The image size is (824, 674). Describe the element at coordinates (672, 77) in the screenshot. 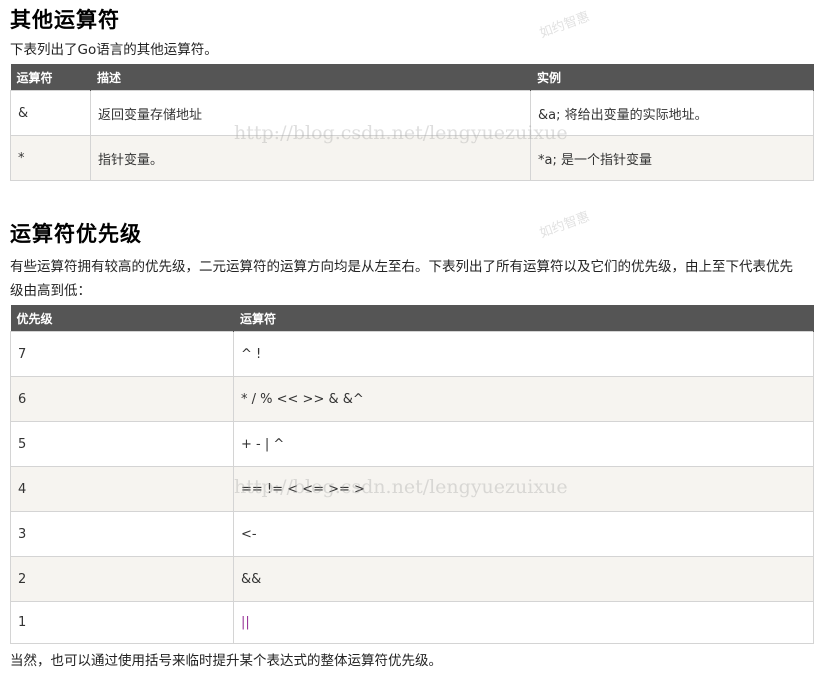

I see `column-header: 实例` at that location.